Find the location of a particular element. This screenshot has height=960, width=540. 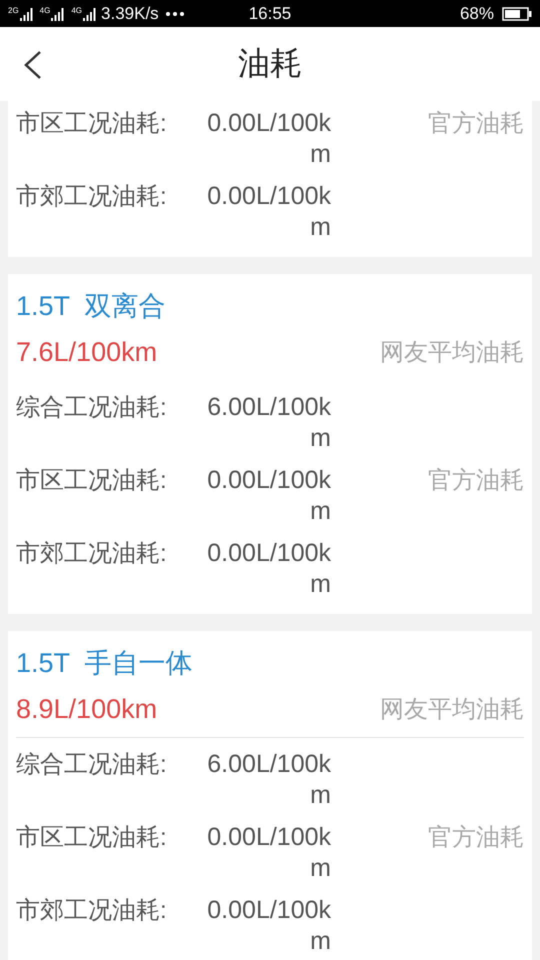

average-consumption: 7.6L/100km is located at coordinates (87, 352).